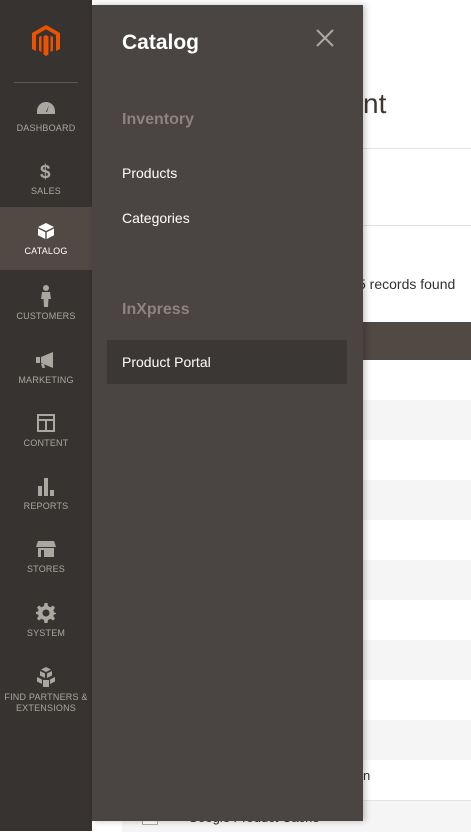  Describe the element at coordinates (417, 341) in the screenshot. I see `table-header` at that location.